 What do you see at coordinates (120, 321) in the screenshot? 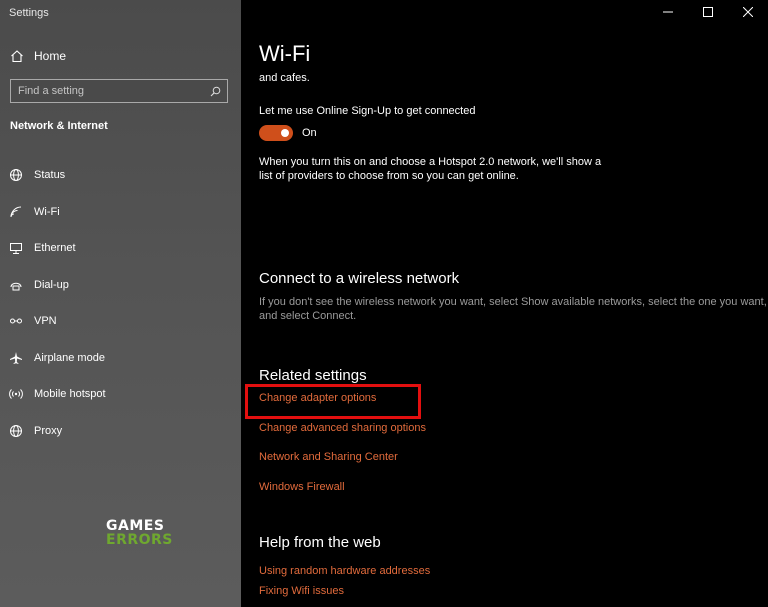
I see `sidebar-item-vpn: VPN` at bounding box center [120, 321].